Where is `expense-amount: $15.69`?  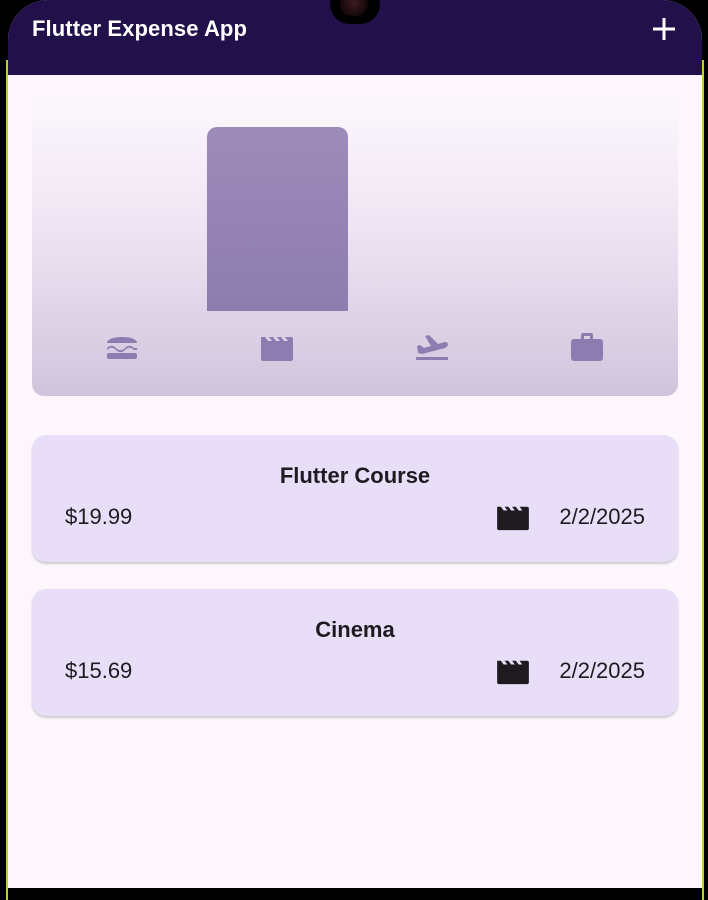 expense-amount: $15.69 is located at coordinates (99, 670).